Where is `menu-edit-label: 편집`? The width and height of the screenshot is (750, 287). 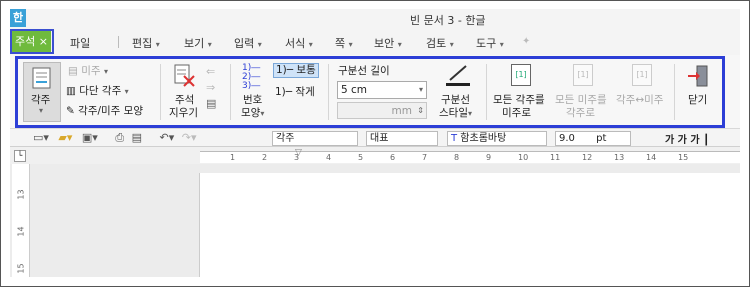
menu-edit-label: 편집 is located at coordinates (142, 43).